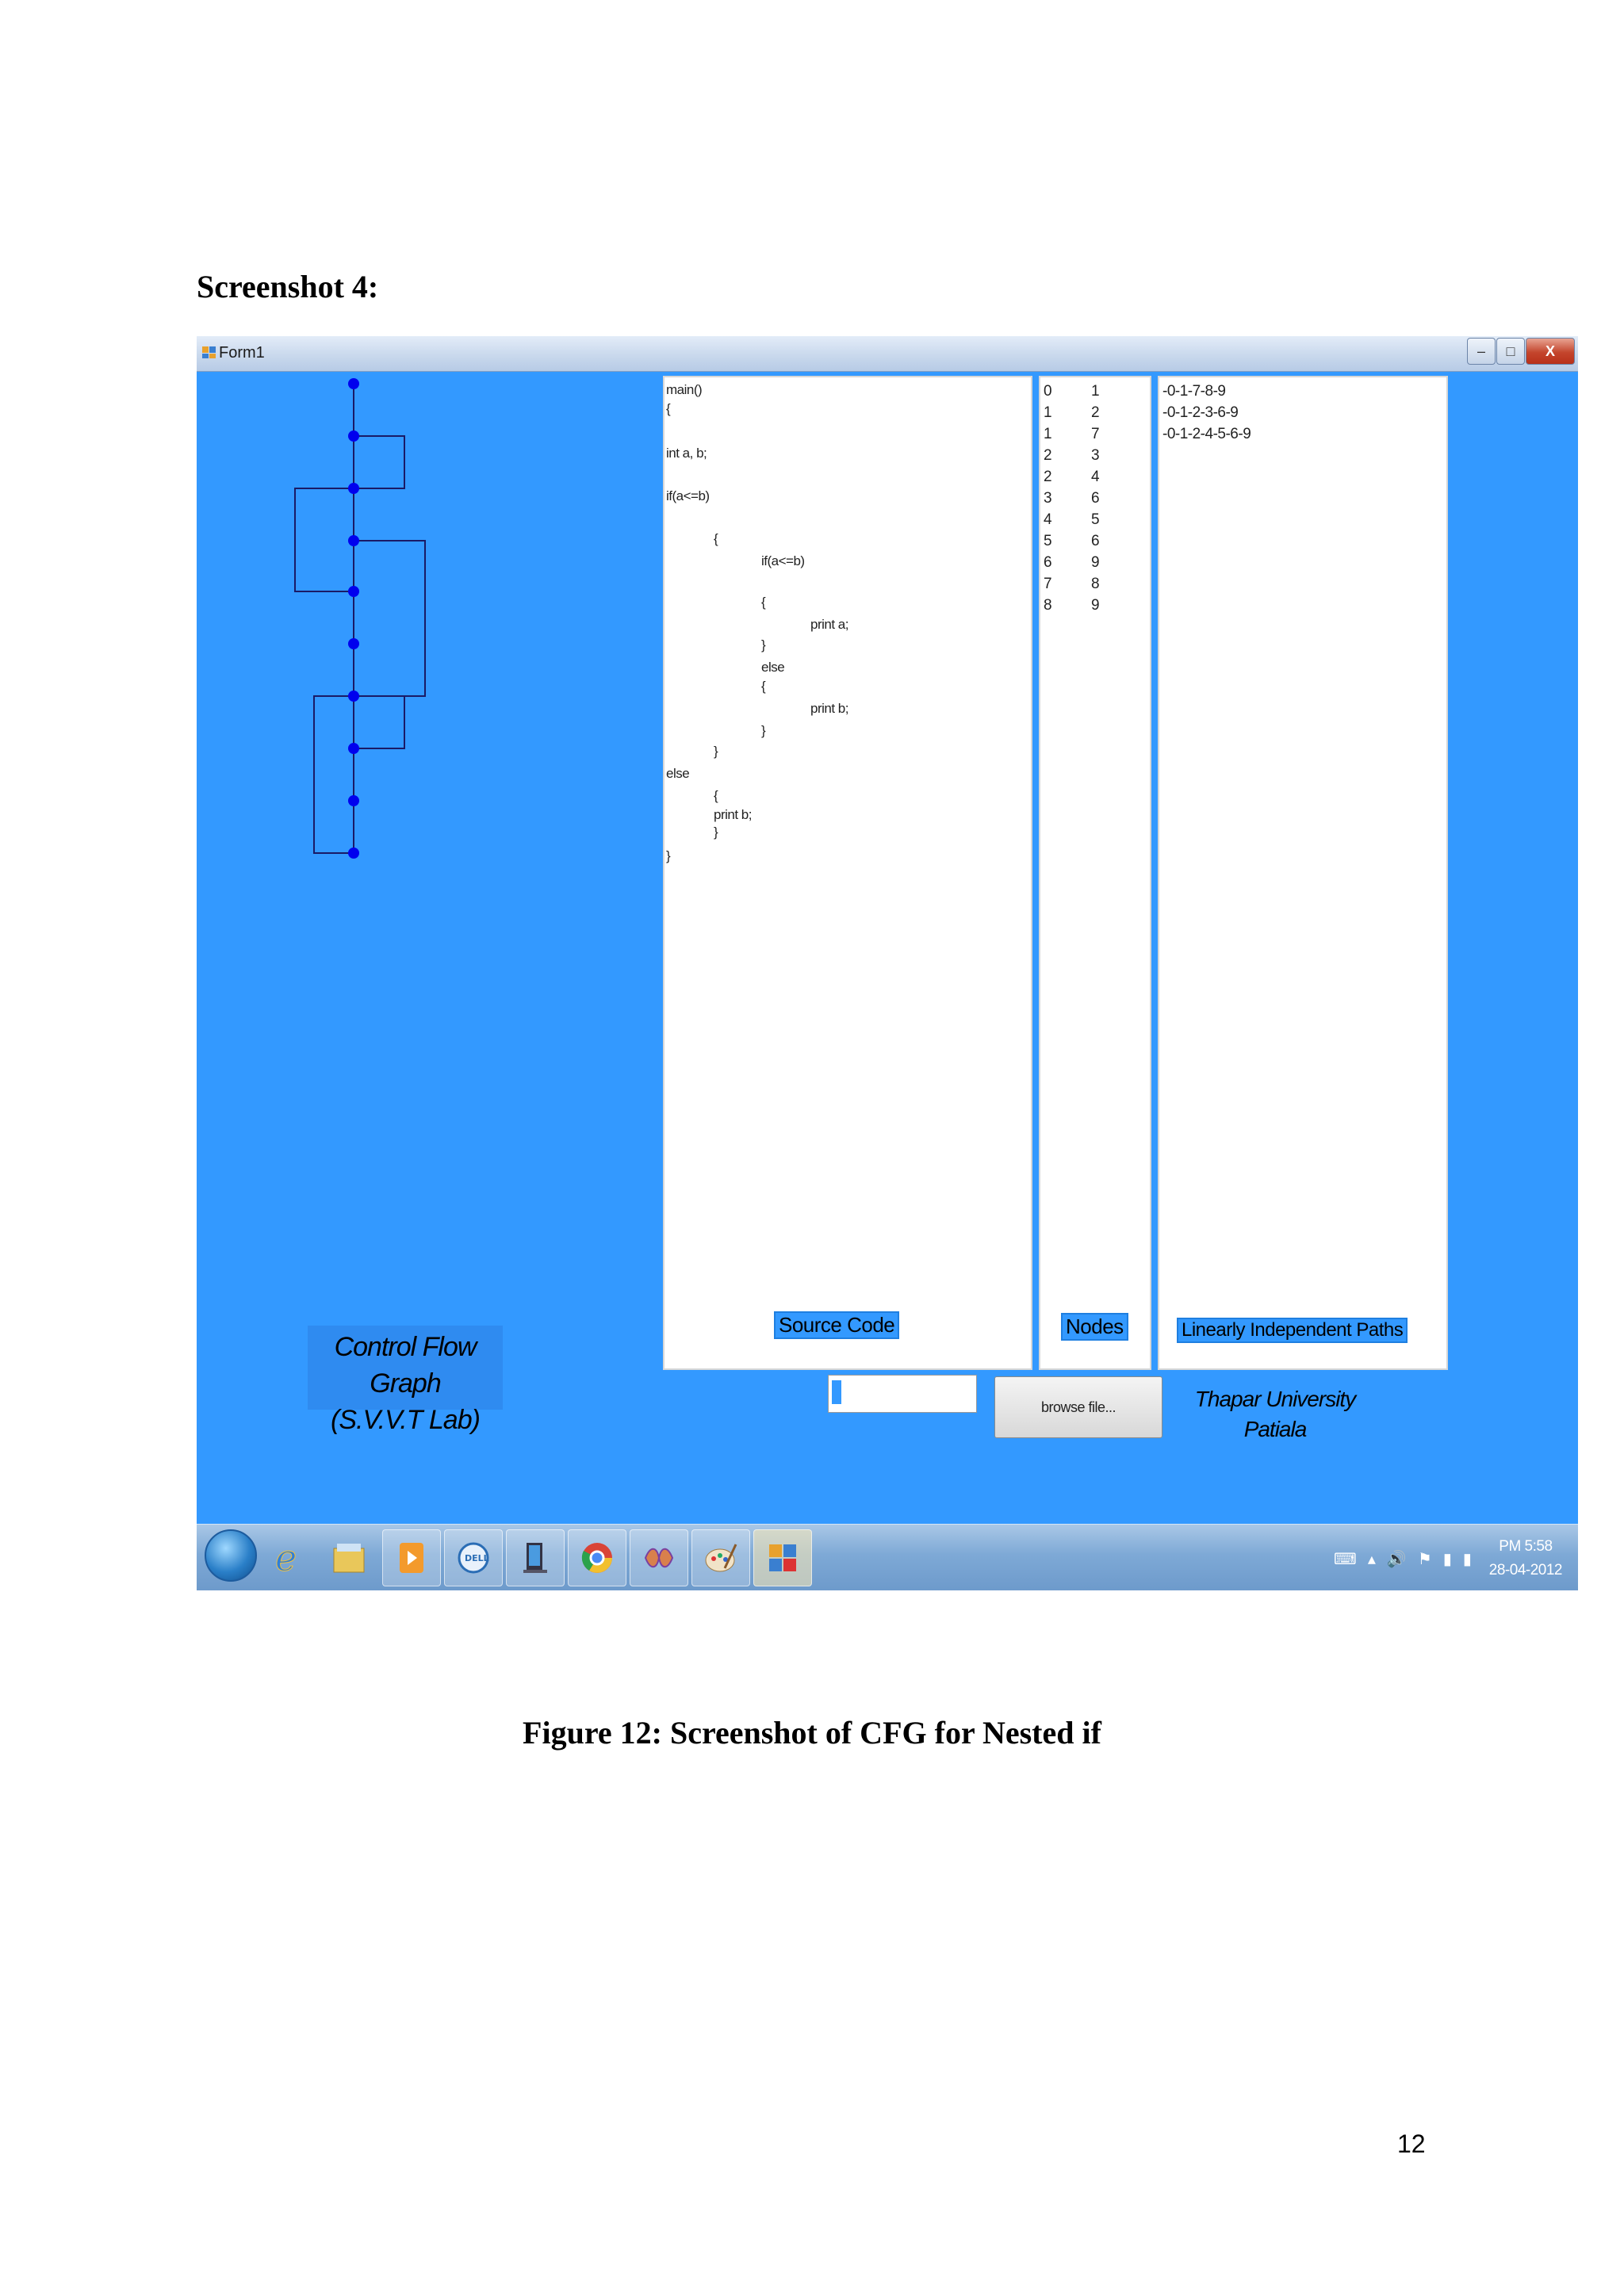 The width and height of the screenshot is (1624, 2296). Describe the element at coordinates (1397, 1559) in the screenshot. I see `volume-icon: 🔊` at that location.